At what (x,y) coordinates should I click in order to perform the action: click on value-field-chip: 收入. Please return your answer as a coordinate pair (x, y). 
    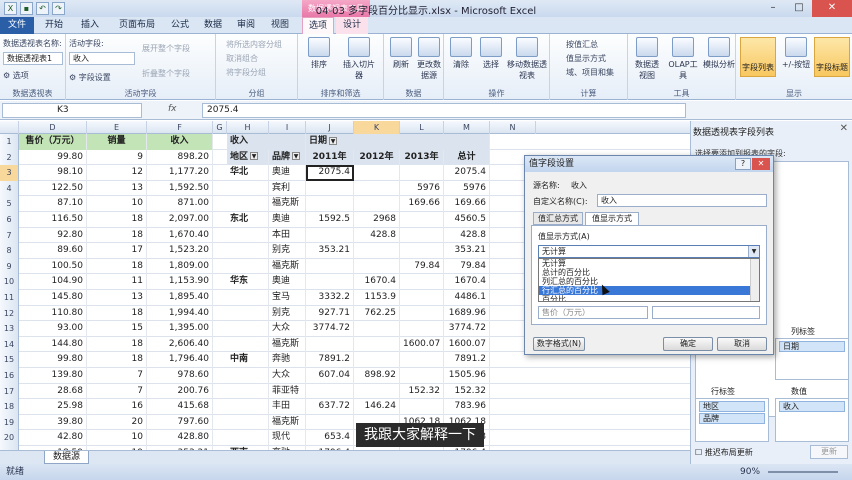
    Looking at the image, I should click on (812, 406).